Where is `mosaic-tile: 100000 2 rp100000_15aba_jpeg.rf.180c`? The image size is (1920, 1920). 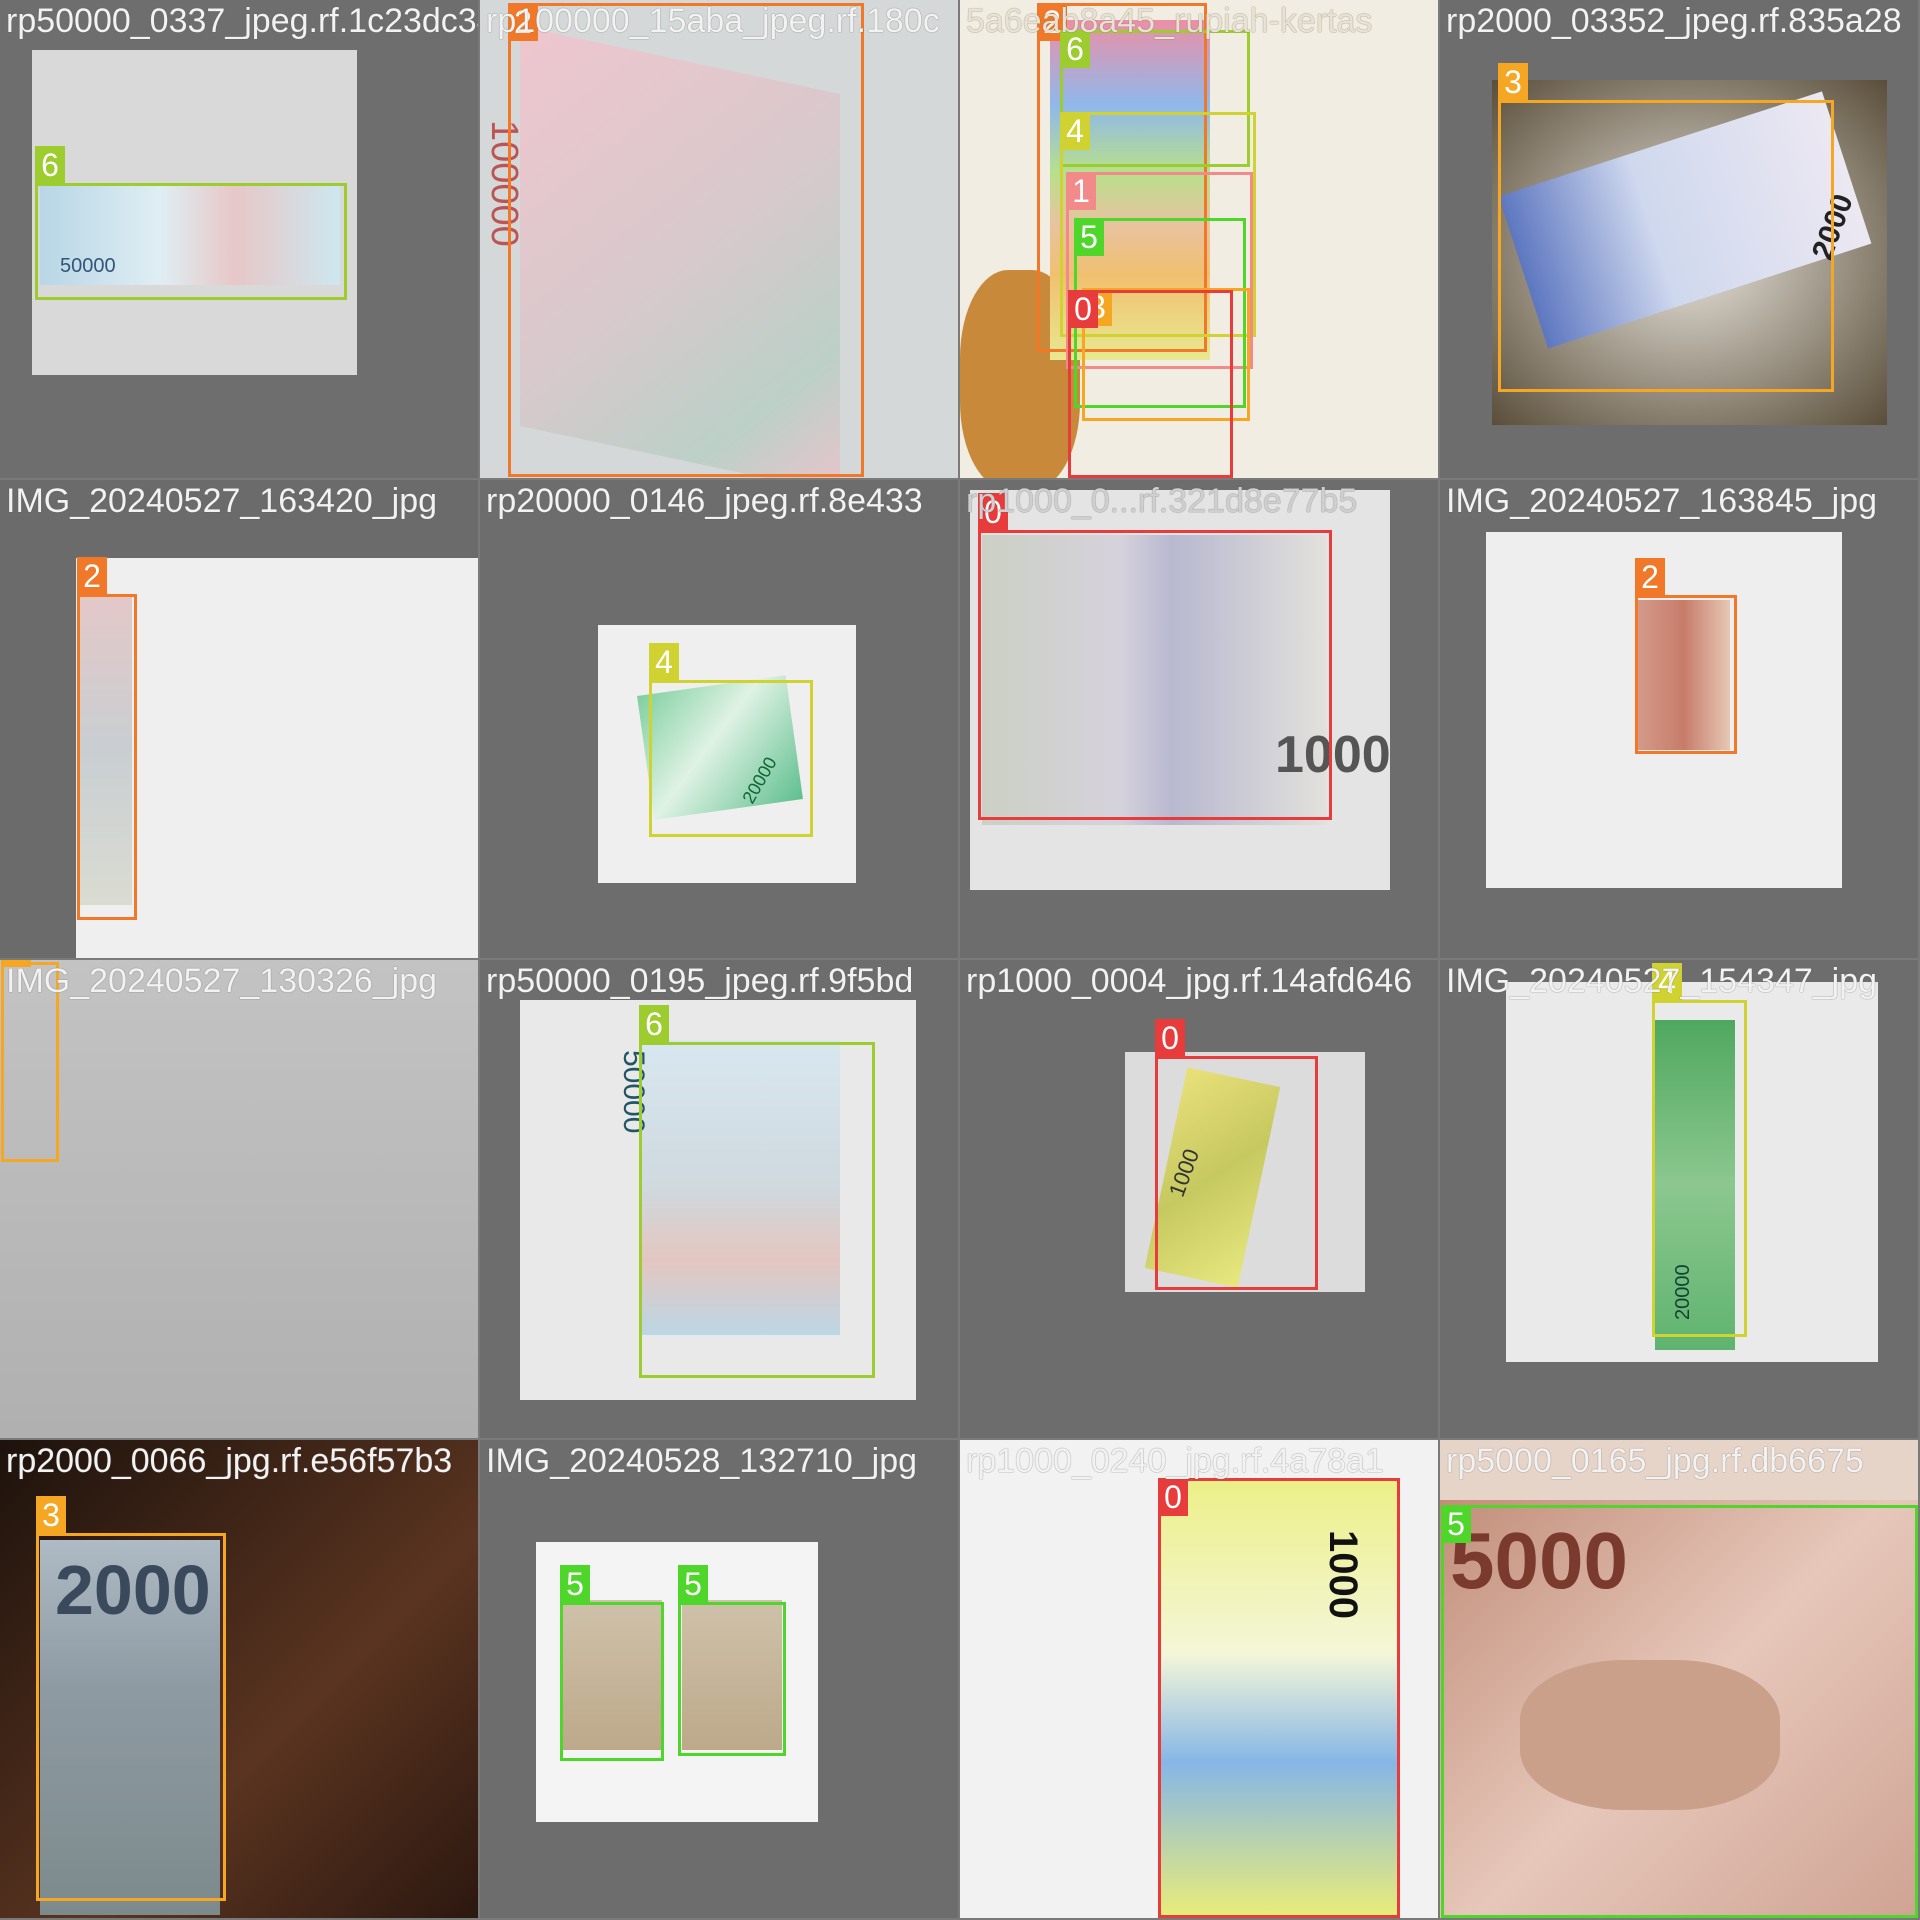
mosaic-tile: 100000 2 rp100000_15aba_jpeg.rf.180c is located at coordinates (719, 239).